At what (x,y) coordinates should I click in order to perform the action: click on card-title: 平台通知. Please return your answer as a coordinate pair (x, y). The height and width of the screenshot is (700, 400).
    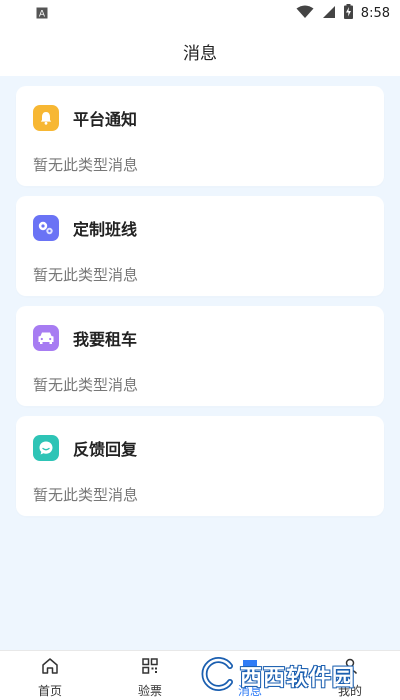
    Looking at the image, I should click on (105, 119).